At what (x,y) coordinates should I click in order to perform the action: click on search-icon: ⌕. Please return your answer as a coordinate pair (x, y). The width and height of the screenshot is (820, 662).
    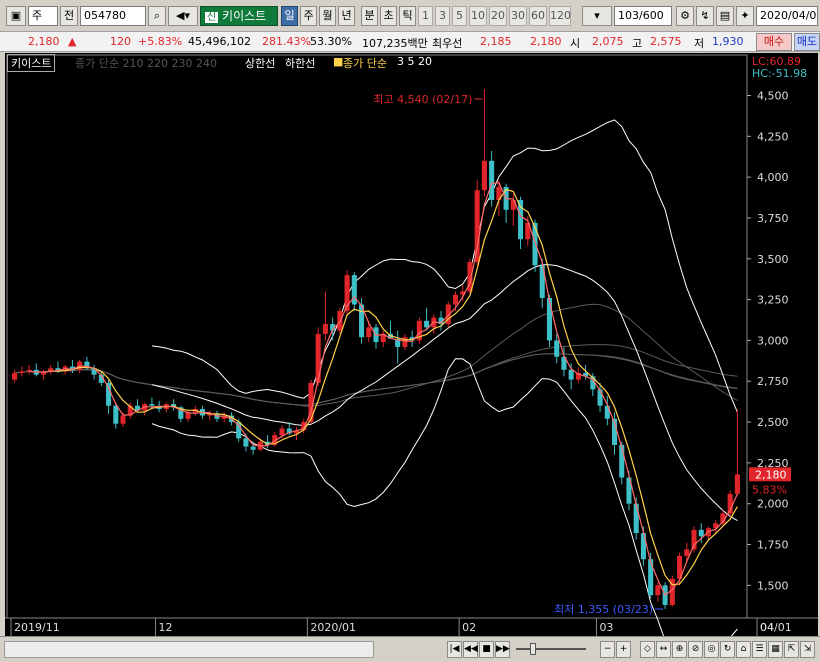
    Looking at the image, I should click on (157, 16).